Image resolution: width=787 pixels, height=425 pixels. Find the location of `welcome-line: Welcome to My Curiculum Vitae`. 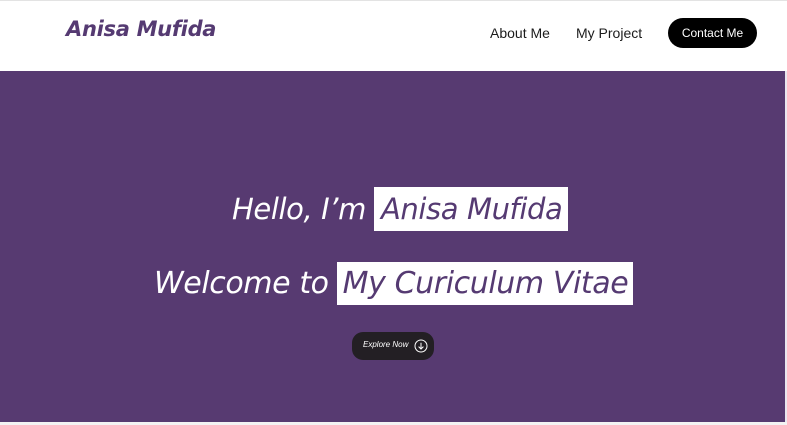

welcome-line: Welcome to My Curiculum Vitae is located at coordinates (394, 283).